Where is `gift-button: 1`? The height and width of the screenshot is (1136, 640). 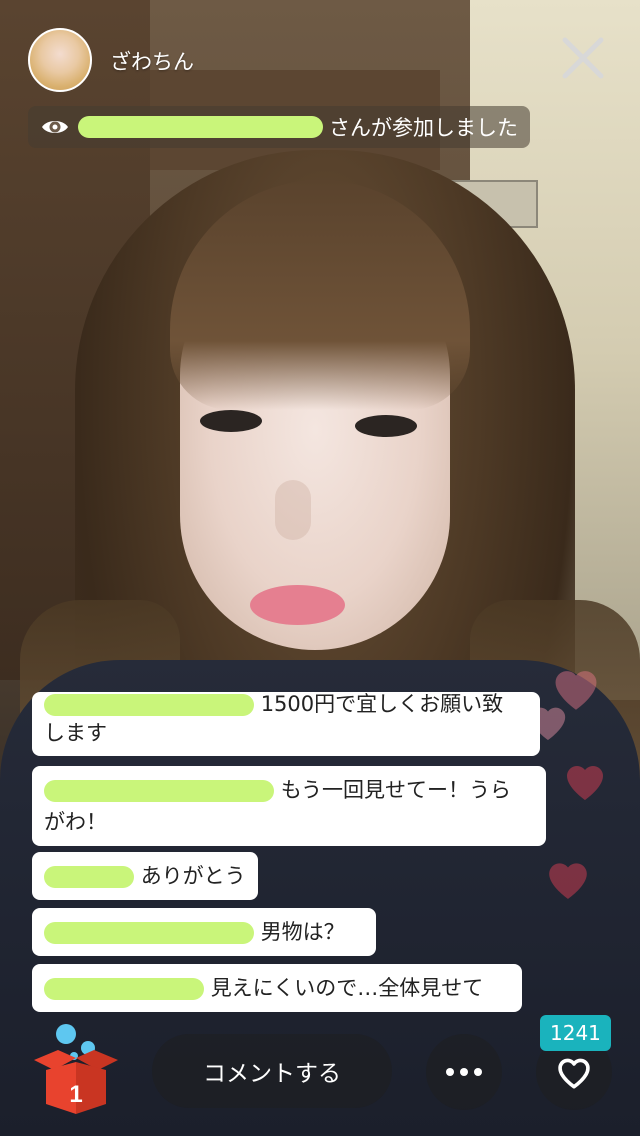
gift-button: 1 is located at coordinates (76, 1068).